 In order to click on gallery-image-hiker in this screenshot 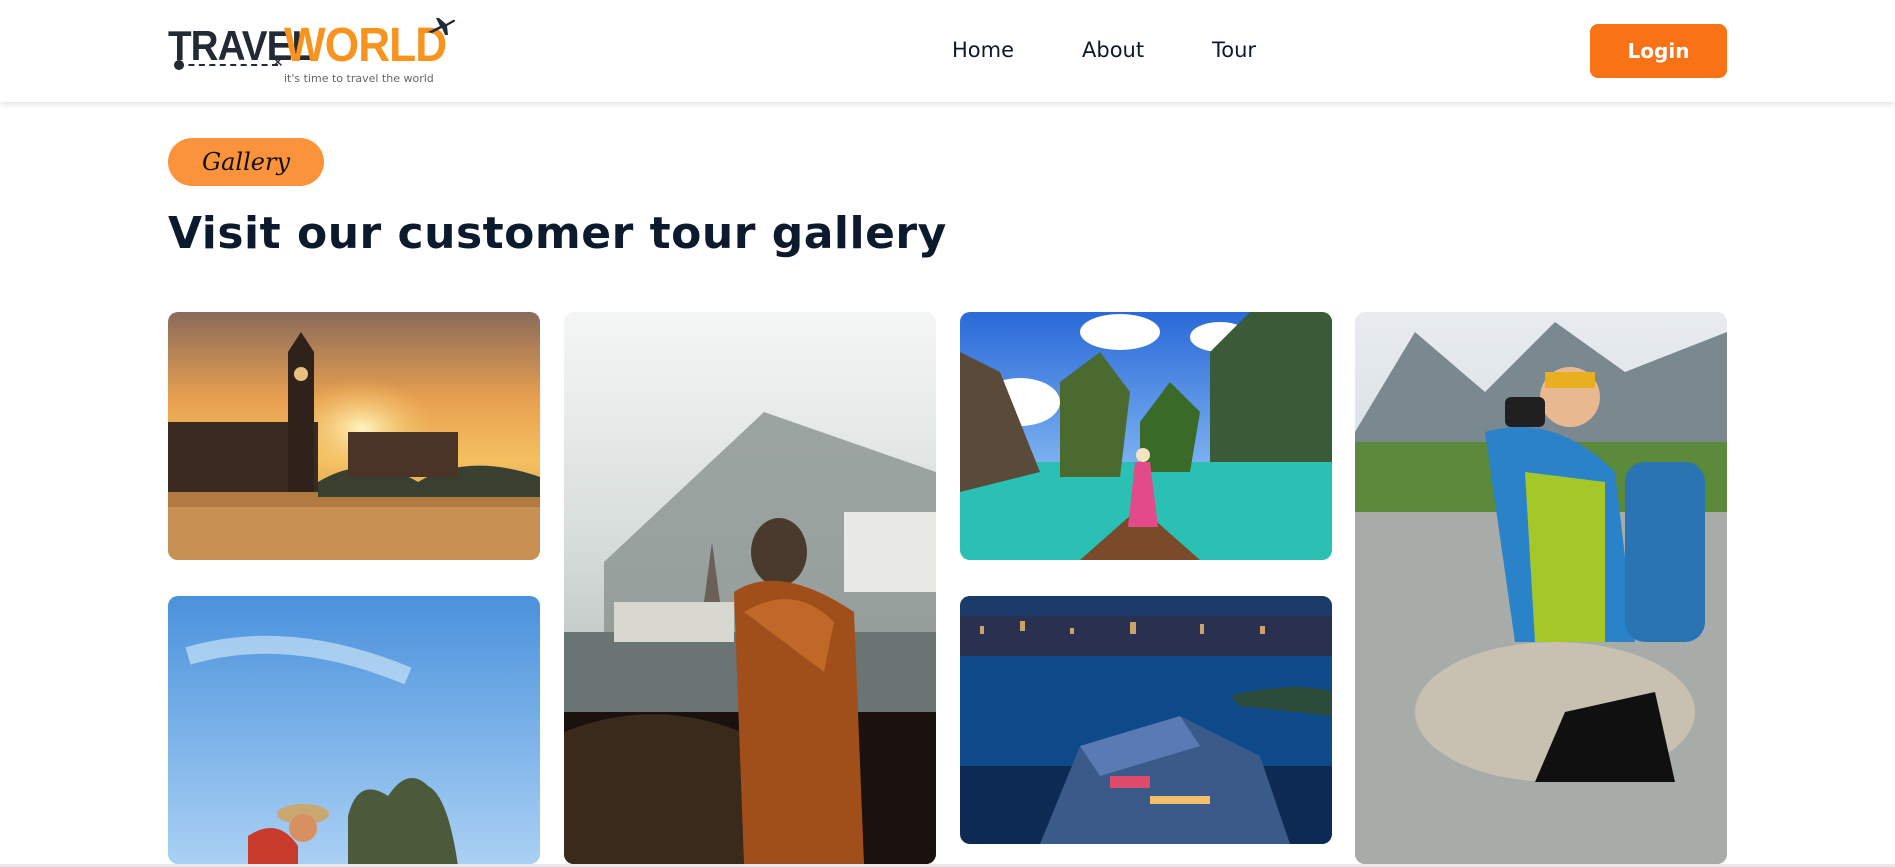, I will do `click(1541, 588)`.